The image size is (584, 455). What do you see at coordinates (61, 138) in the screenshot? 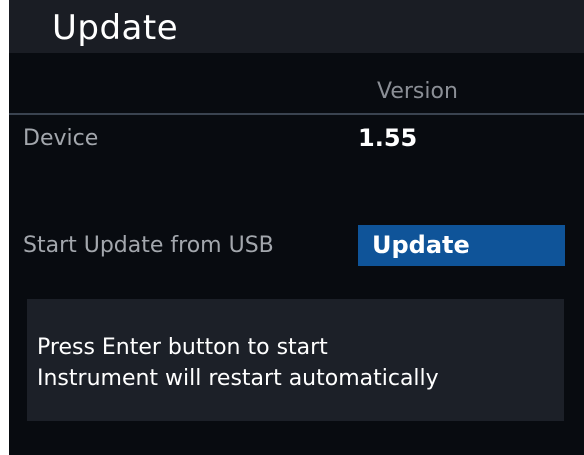
I see `device-label: Device` at bounding box center [61, 138].